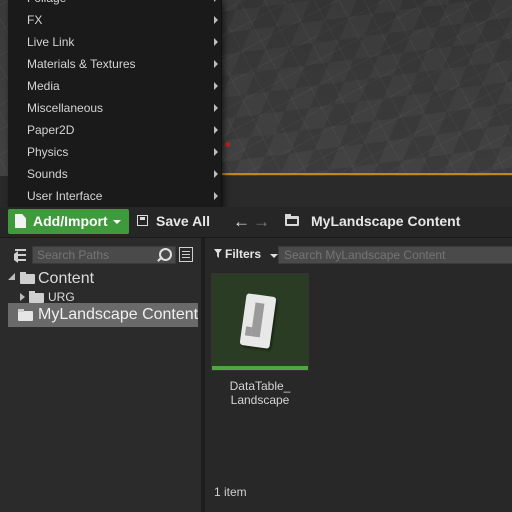  Describe the element at coordinates (18, 255) in the screenshot. I see `toggle-sources-panel-icon` at that location.